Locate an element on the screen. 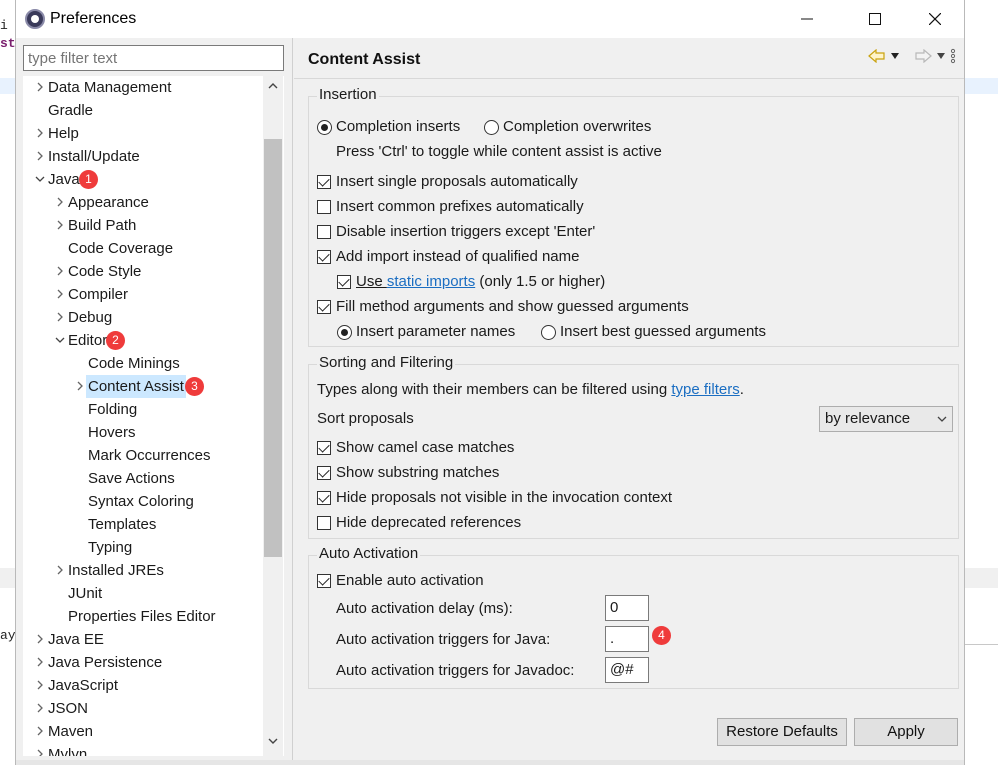 Image resolution: width=998 pixels, height=765 pixels. type-filters-link: type filters is located at coordinates (705, 389).